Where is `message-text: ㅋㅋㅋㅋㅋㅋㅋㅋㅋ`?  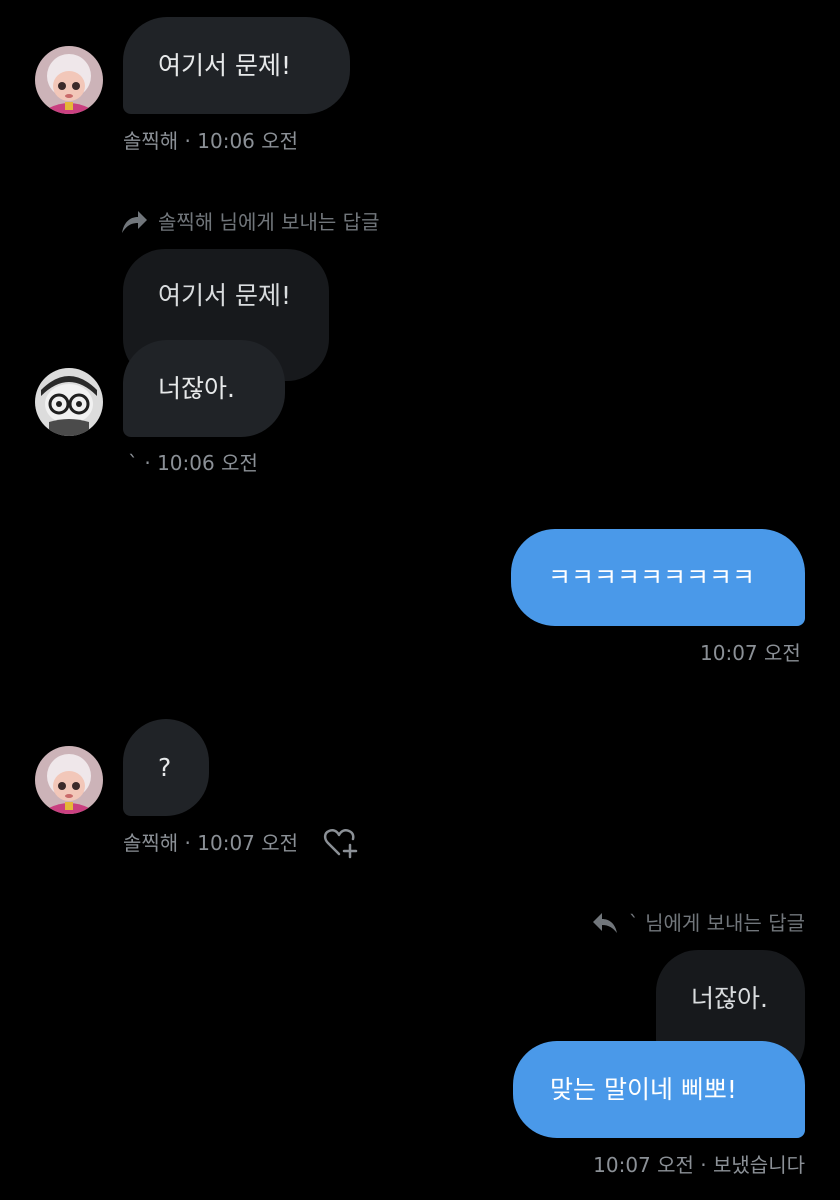 message-text: ㅋㅋㅋㅋㅋㅋㅋㅋㅋ is located at coordinates (652, 577).